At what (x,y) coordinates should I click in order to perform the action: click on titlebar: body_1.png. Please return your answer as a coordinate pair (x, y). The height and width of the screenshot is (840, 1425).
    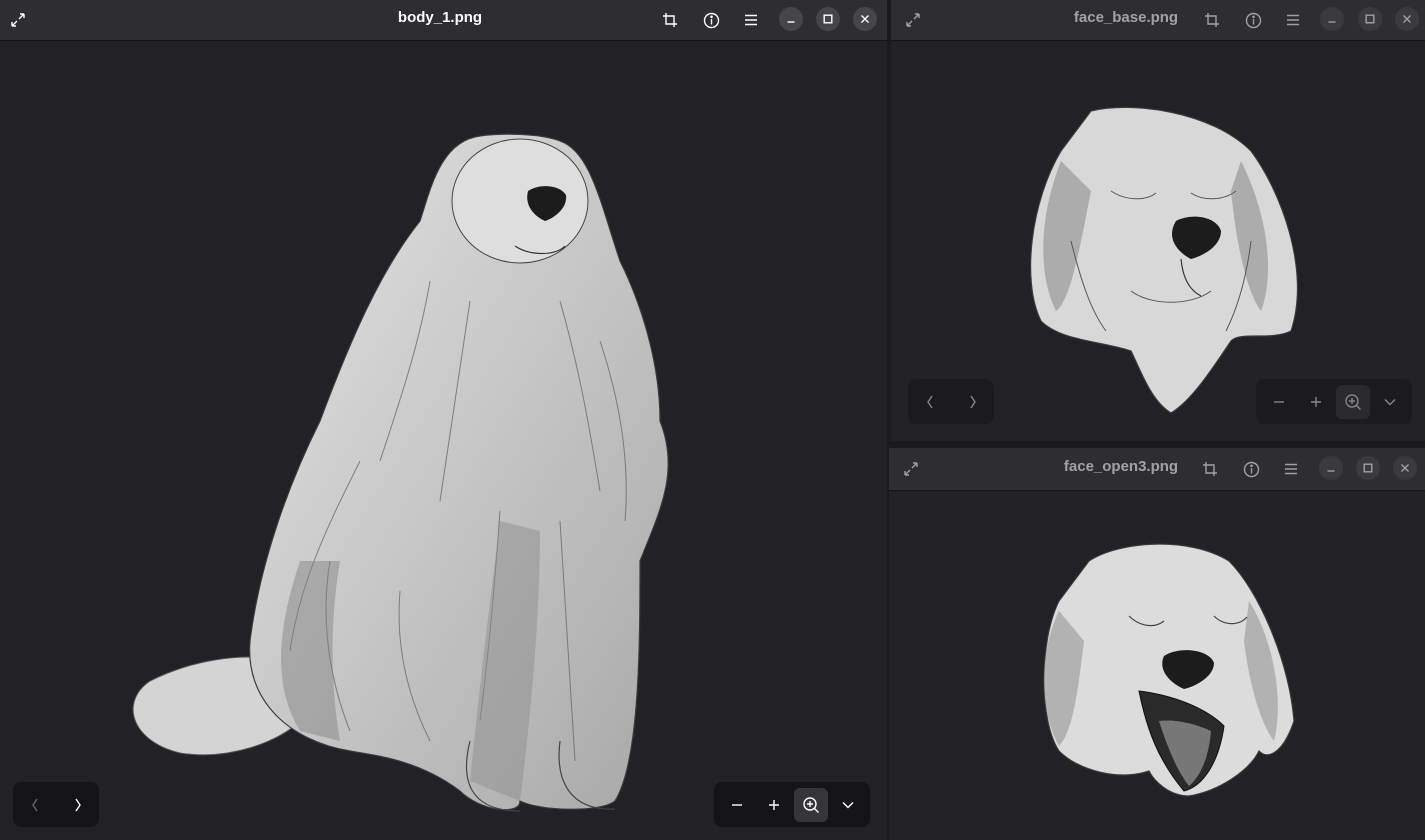
    Looking at the image, I should click on (443, 20).